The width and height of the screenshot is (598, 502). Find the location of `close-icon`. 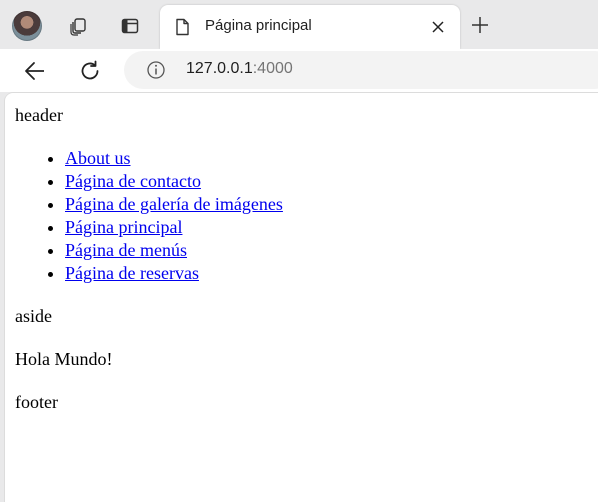

close-icon is located at coordinates (438, 27).